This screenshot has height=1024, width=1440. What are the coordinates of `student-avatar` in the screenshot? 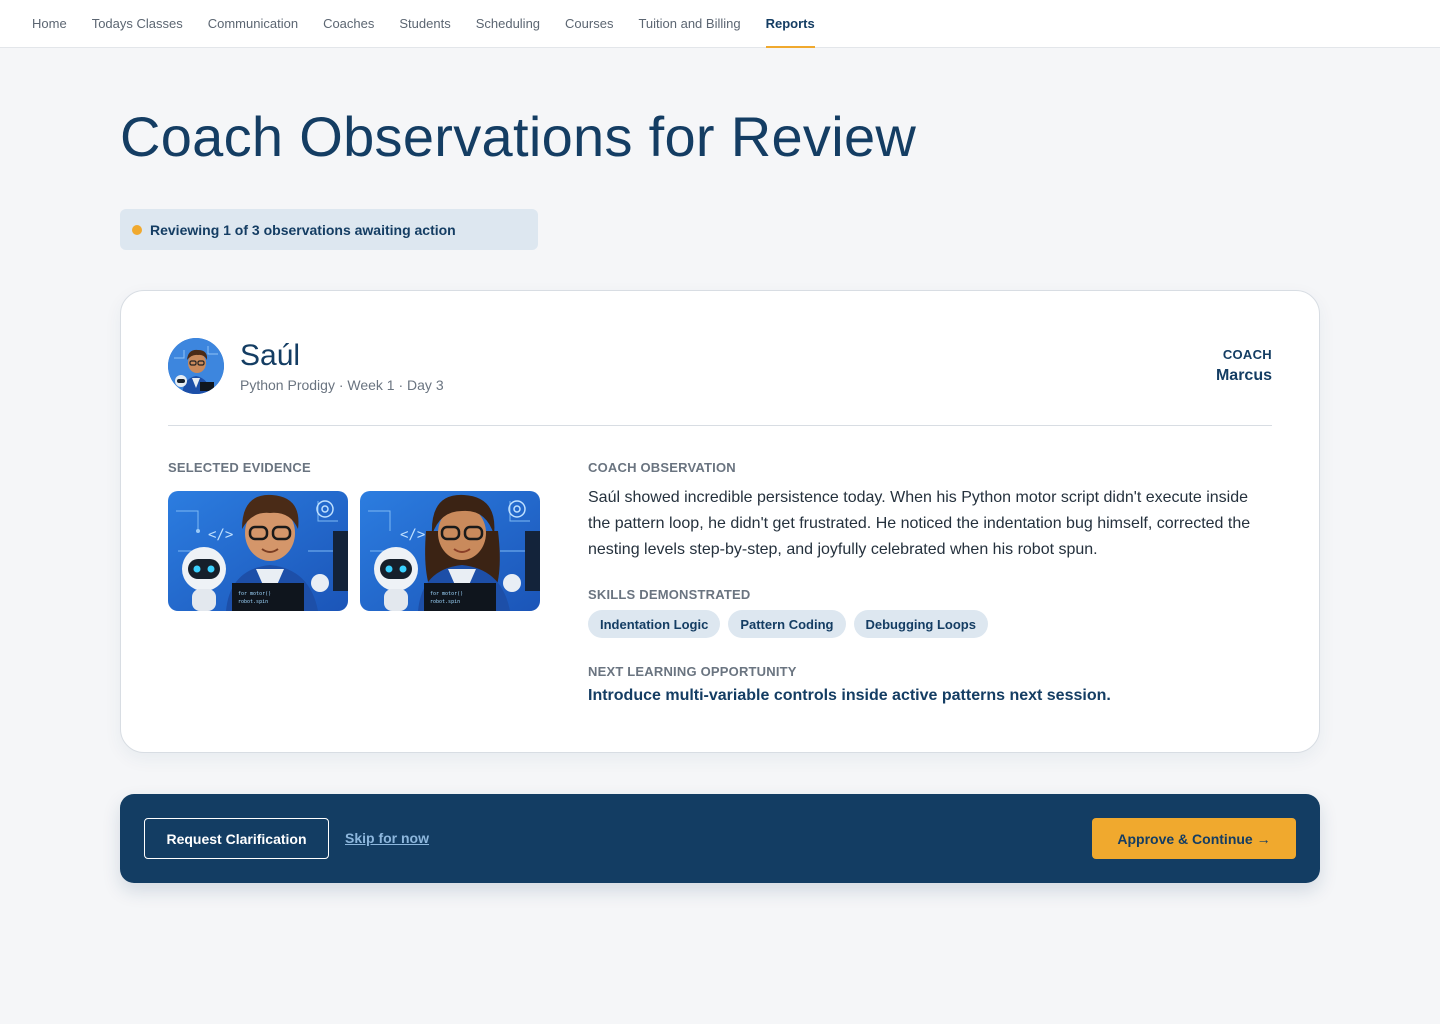 It's located at (196, 366).